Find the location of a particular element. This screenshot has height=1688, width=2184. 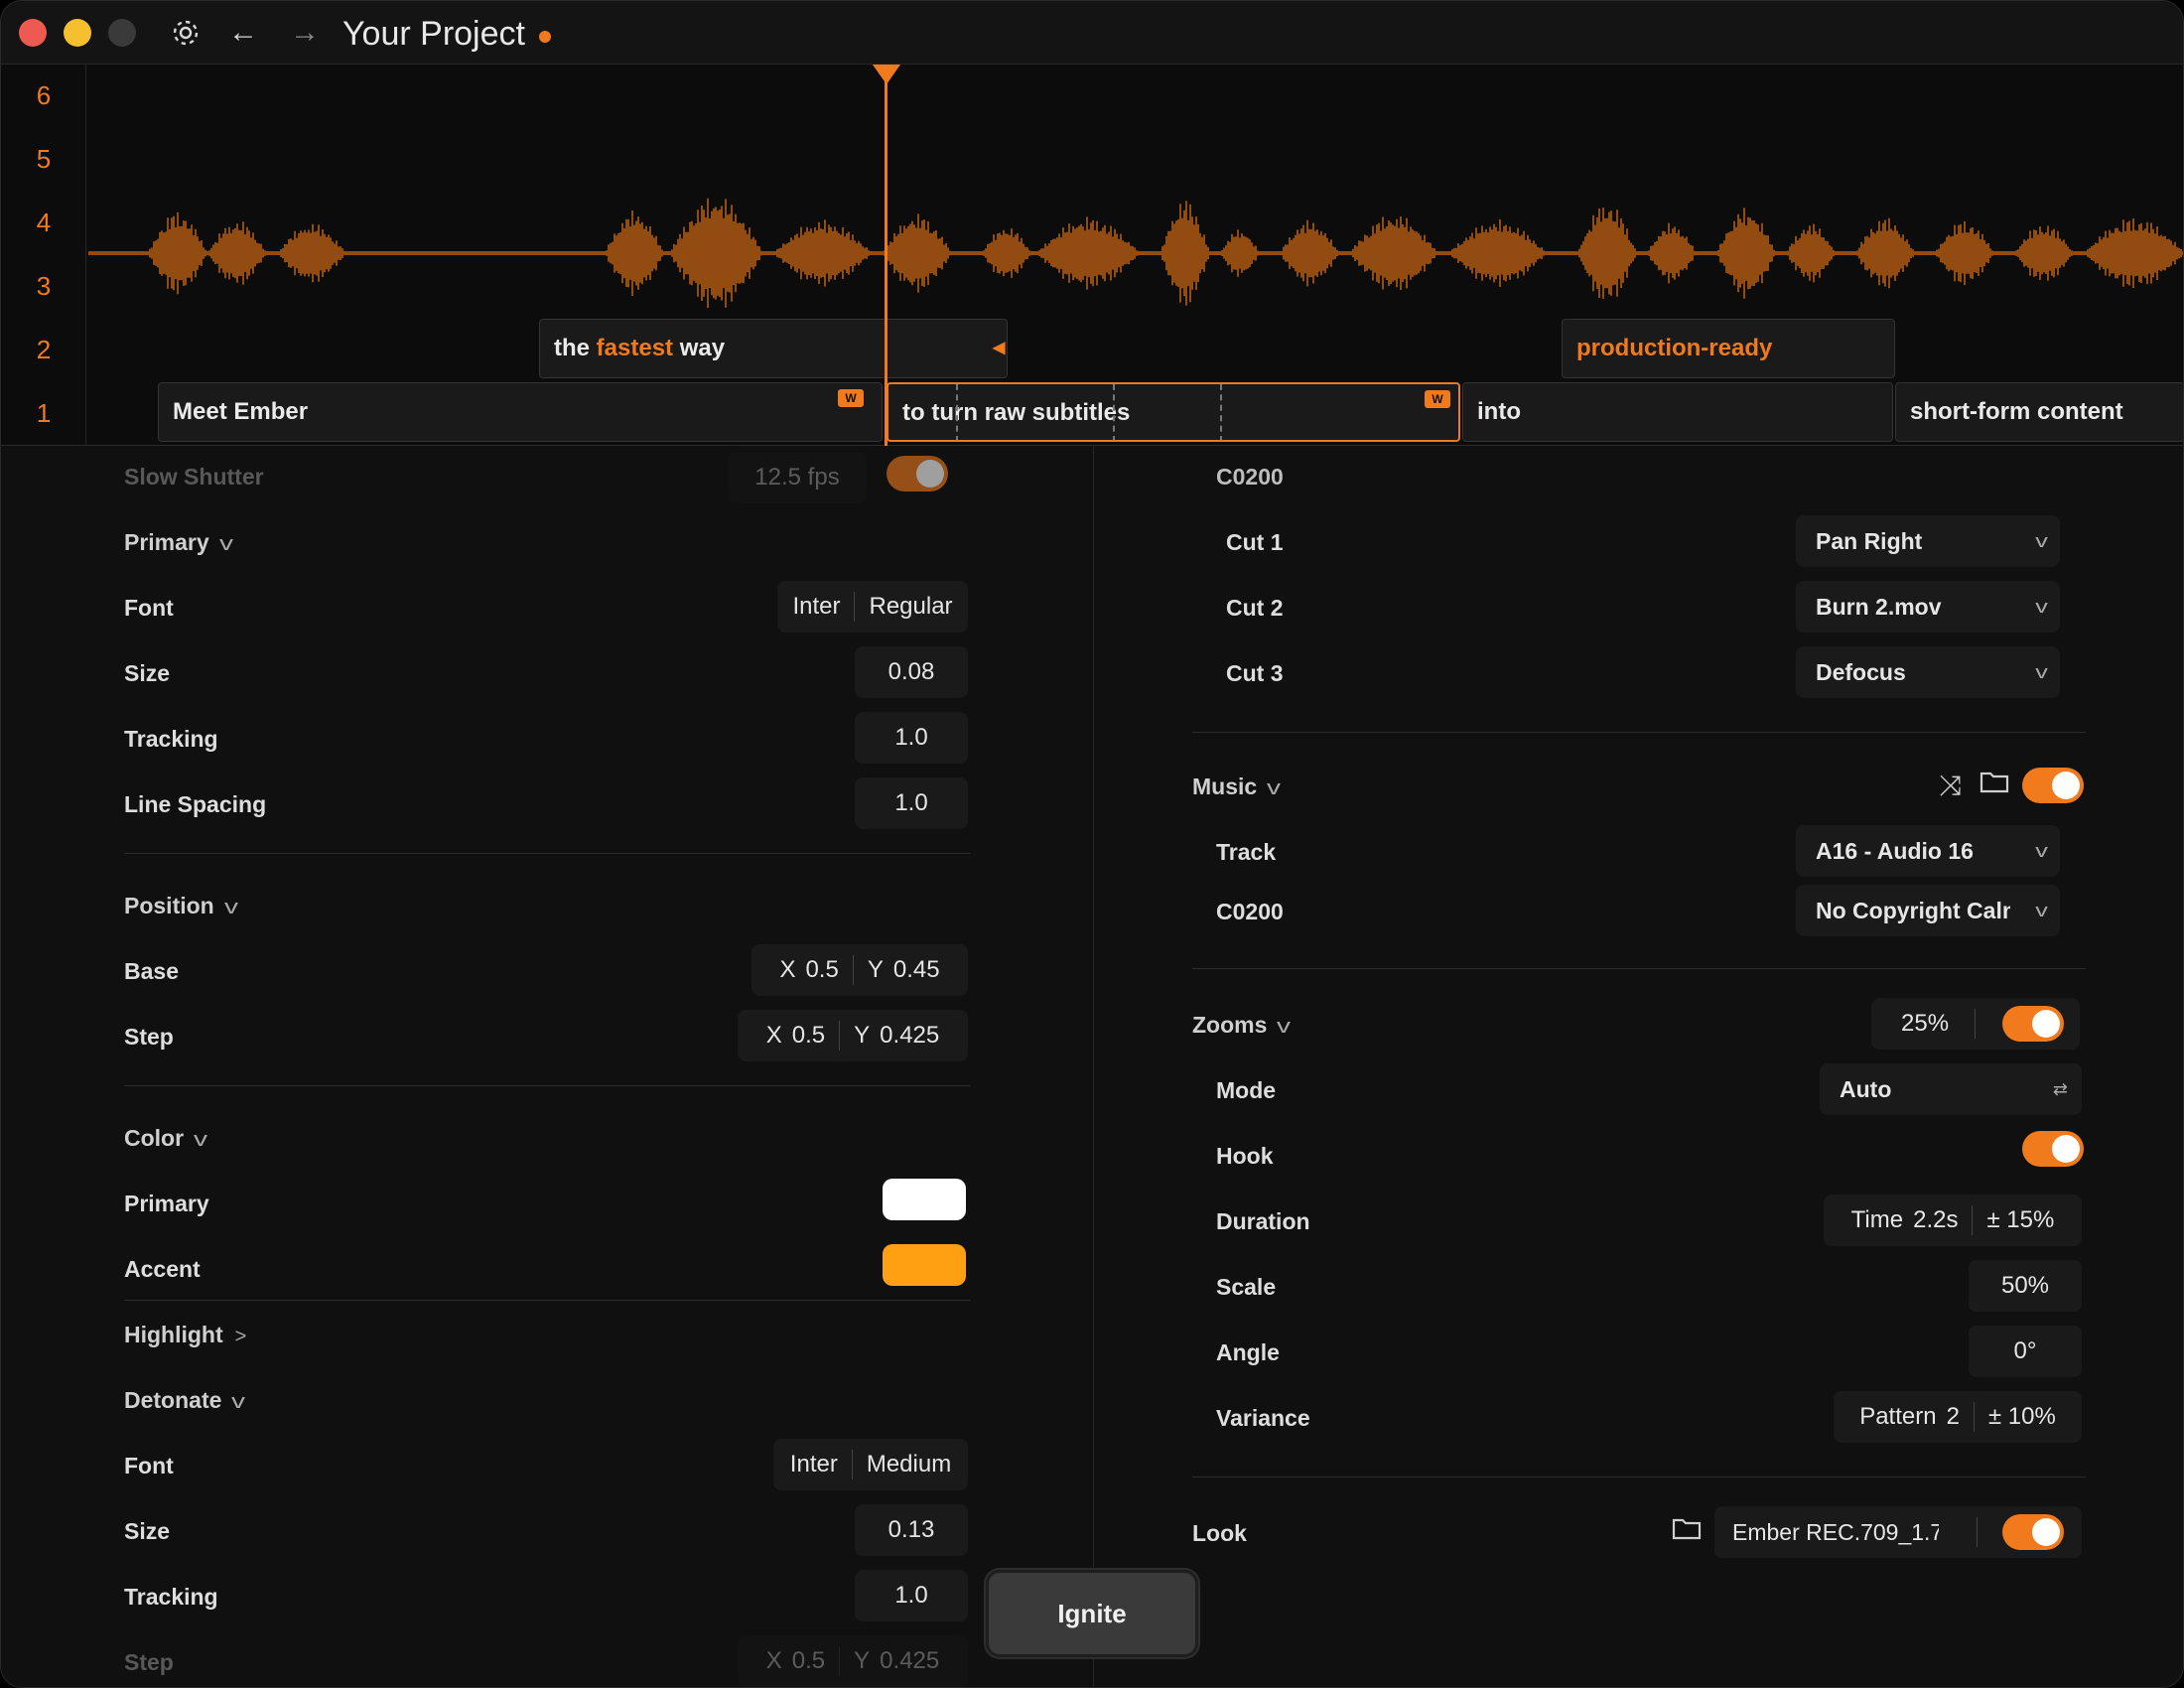

position-section-header: Position v is located at coordinates (181, 906).